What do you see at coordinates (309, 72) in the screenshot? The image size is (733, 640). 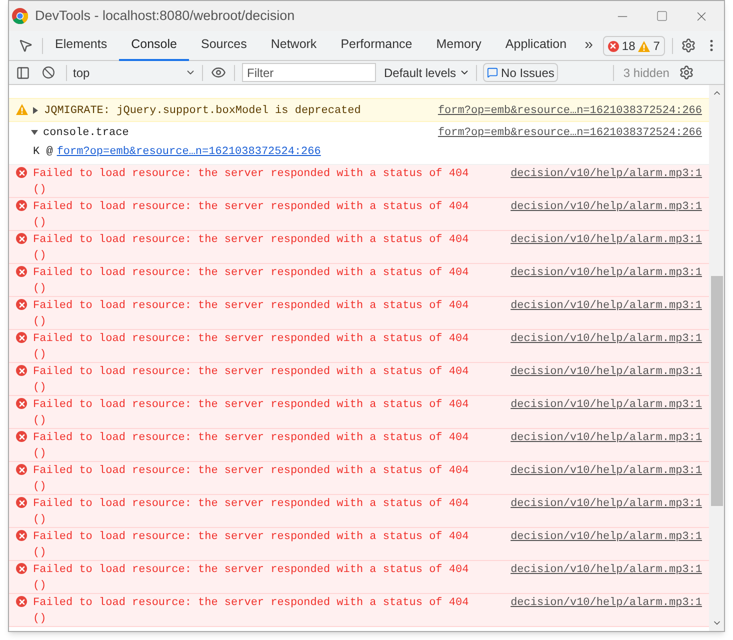 I see `filter-field: Filter` at bounding box center [309, 72].